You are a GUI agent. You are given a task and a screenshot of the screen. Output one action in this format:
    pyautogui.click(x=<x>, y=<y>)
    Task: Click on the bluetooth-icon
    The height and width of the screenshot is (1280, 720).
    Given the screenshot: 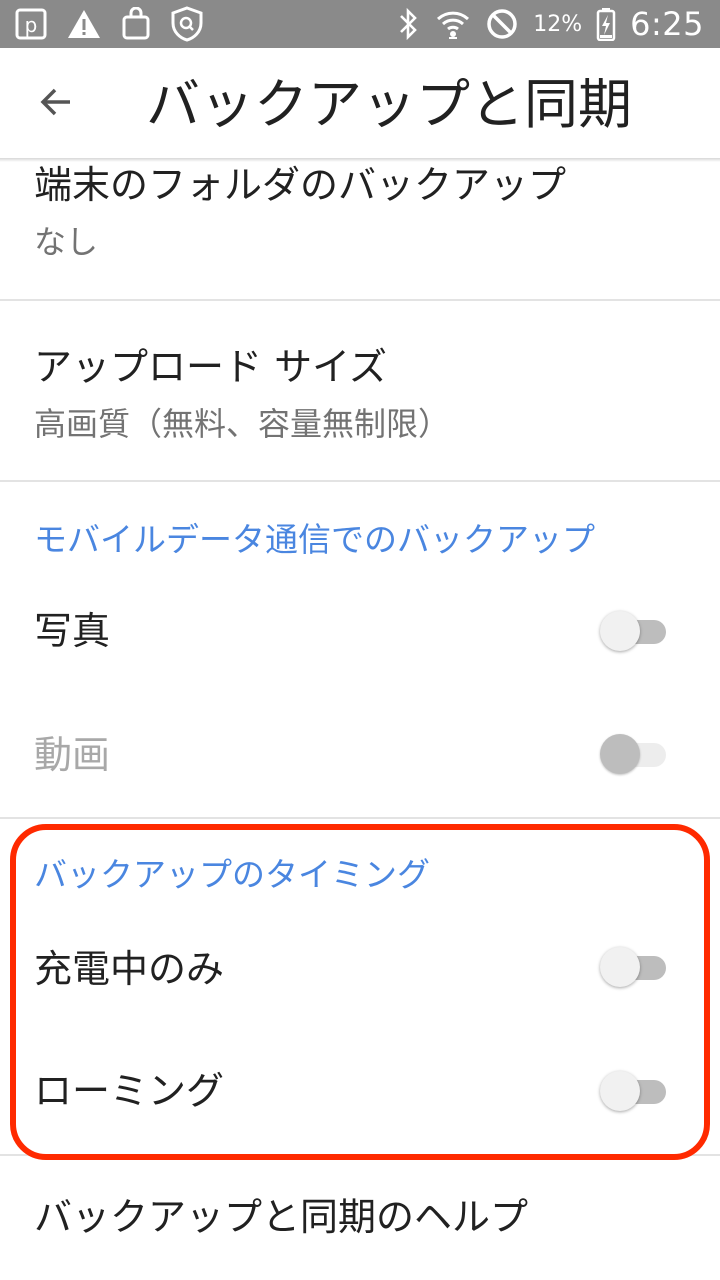 What is the action you would take?
    pyautogui.click(x=409, y=24)
    